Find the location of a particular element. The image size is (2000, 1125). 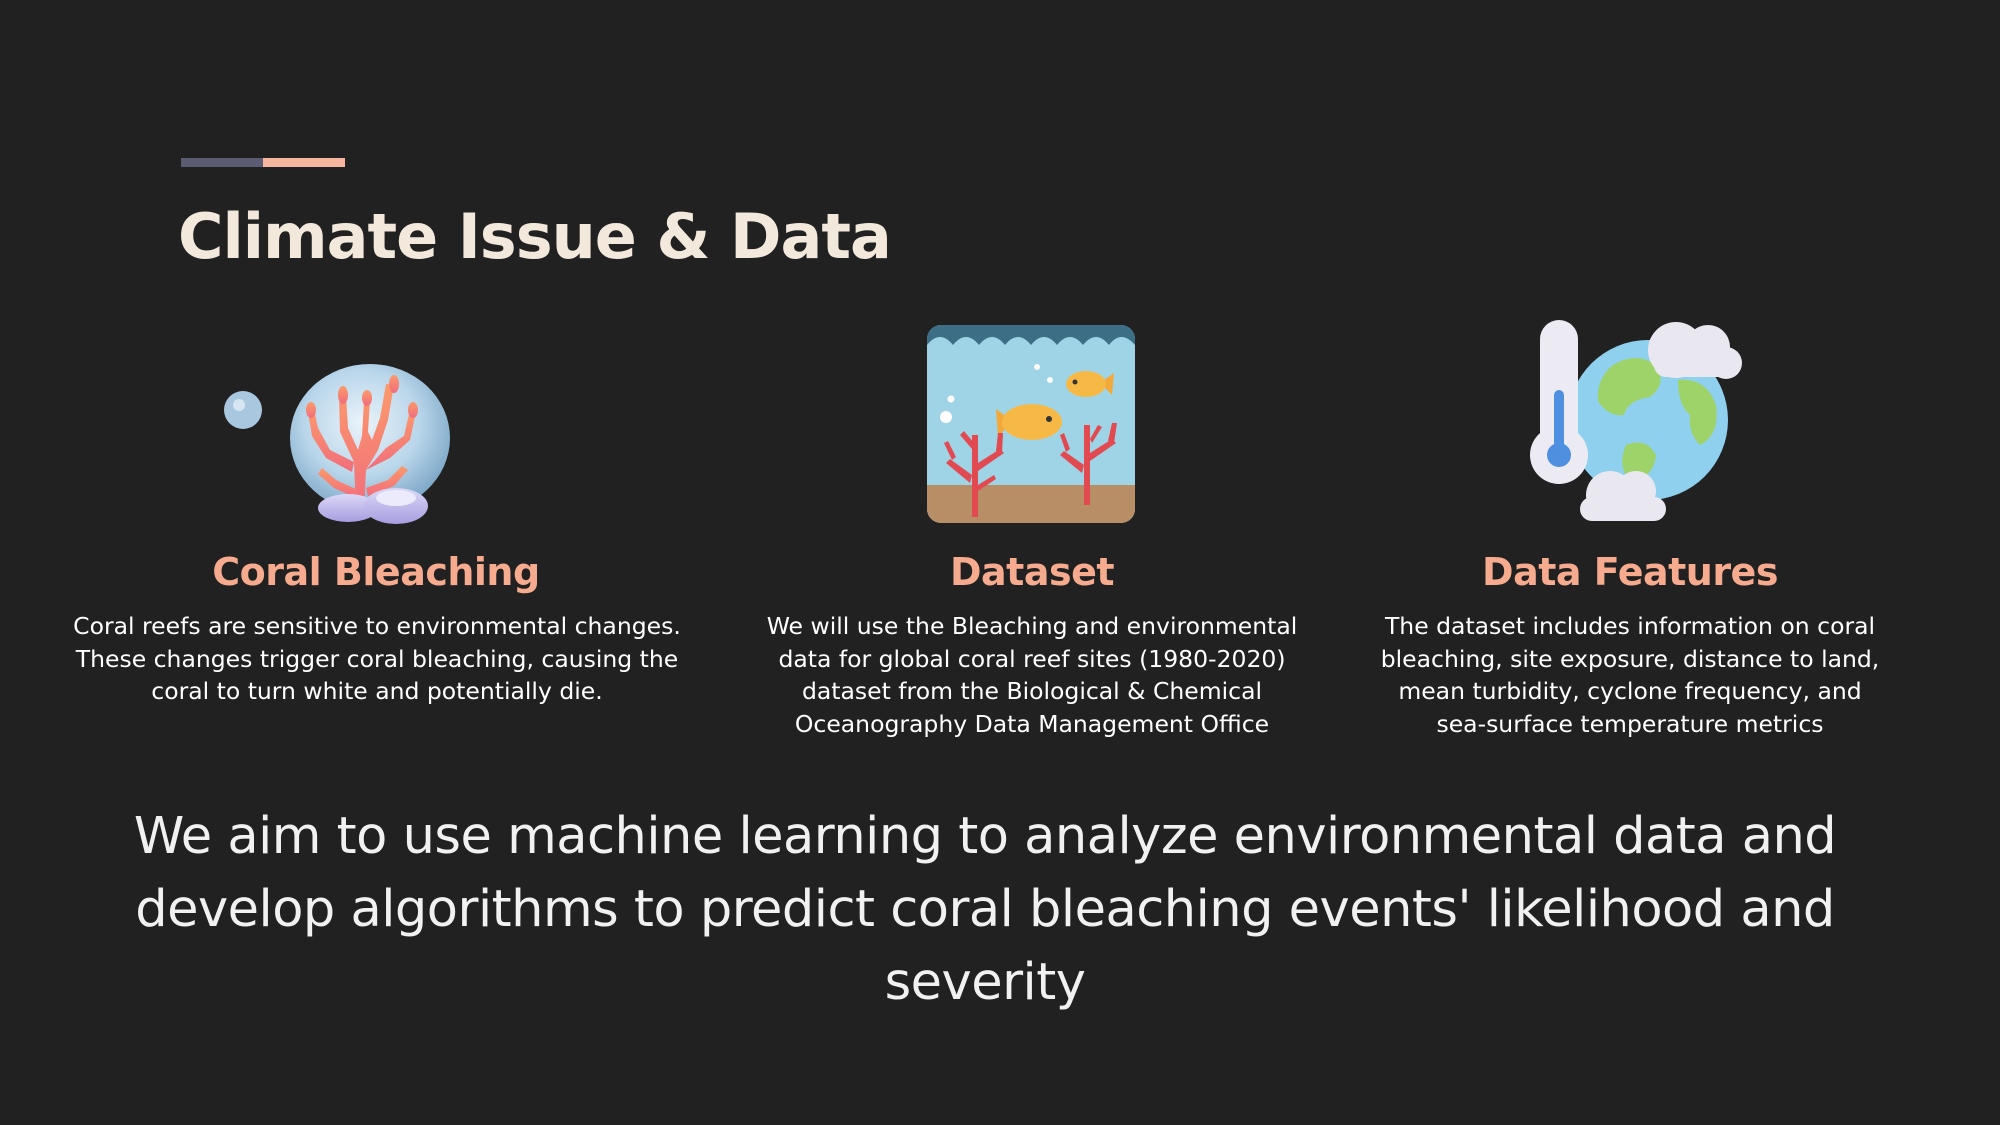

coral-icon is located at coordinates (338, 432).